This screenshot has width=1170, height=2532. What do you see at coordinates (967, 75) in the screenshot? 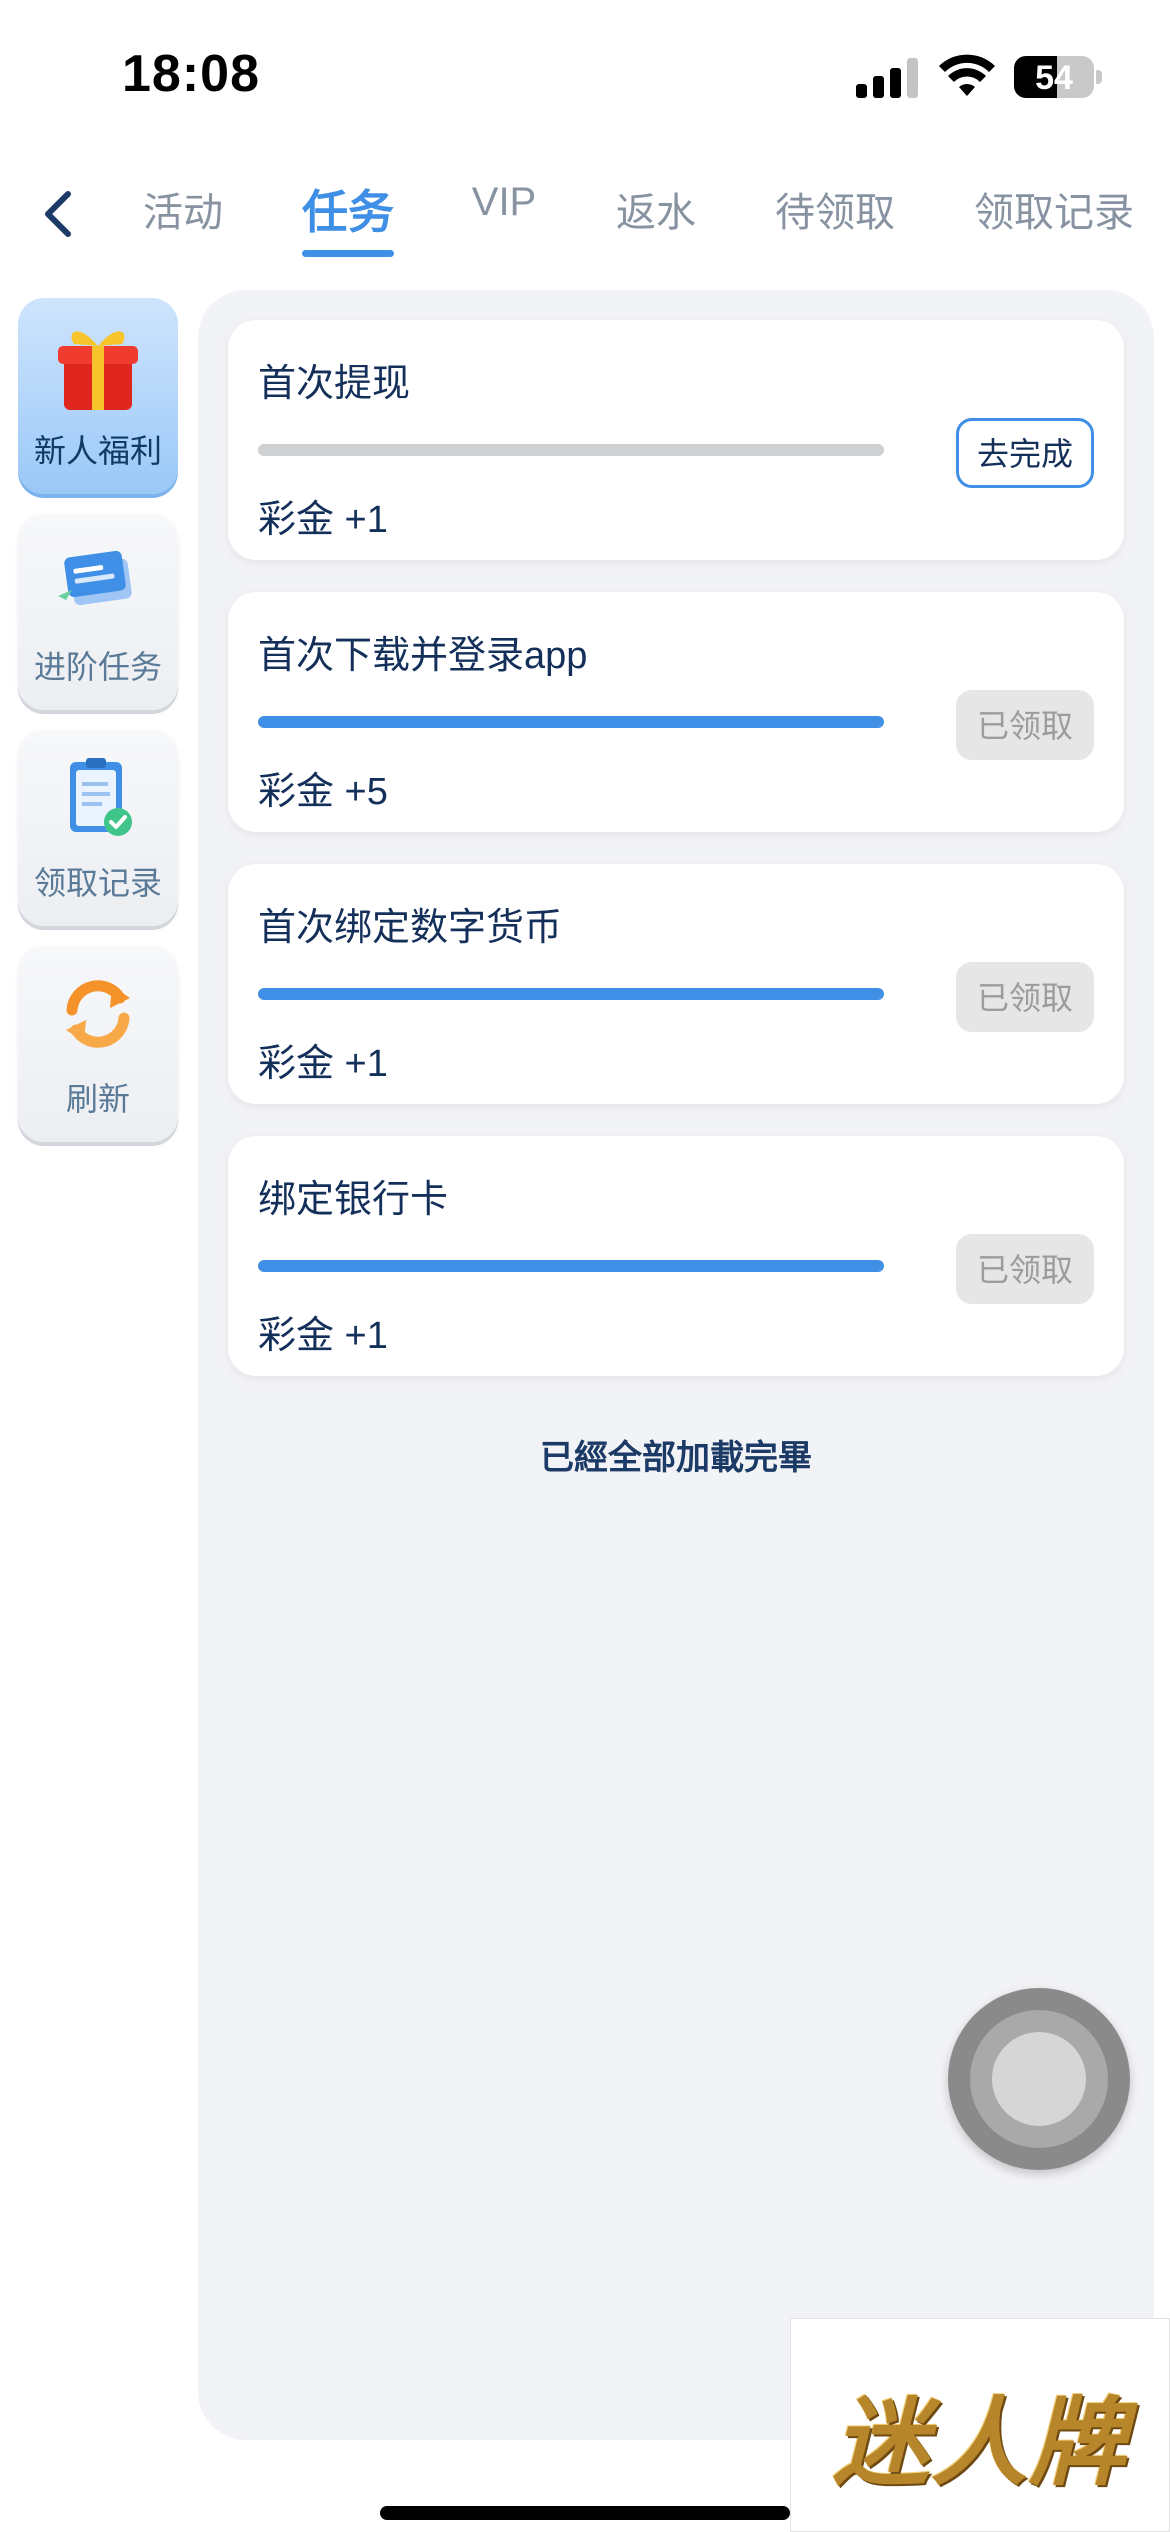
I see `wifi-icon` at bounding box center [967, 75].